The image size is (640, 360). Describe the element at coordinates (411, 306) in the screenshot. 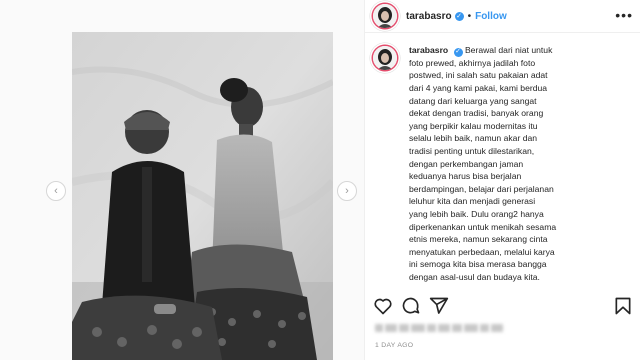

I see `comment-icon` at that location.